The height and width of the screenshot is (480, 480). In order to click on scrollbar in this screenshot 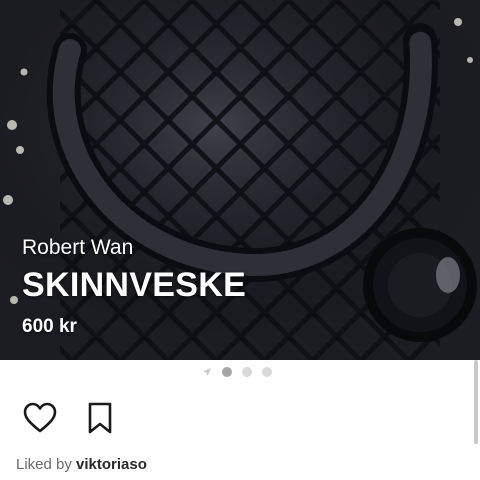, I will do `click(476, 402)`.